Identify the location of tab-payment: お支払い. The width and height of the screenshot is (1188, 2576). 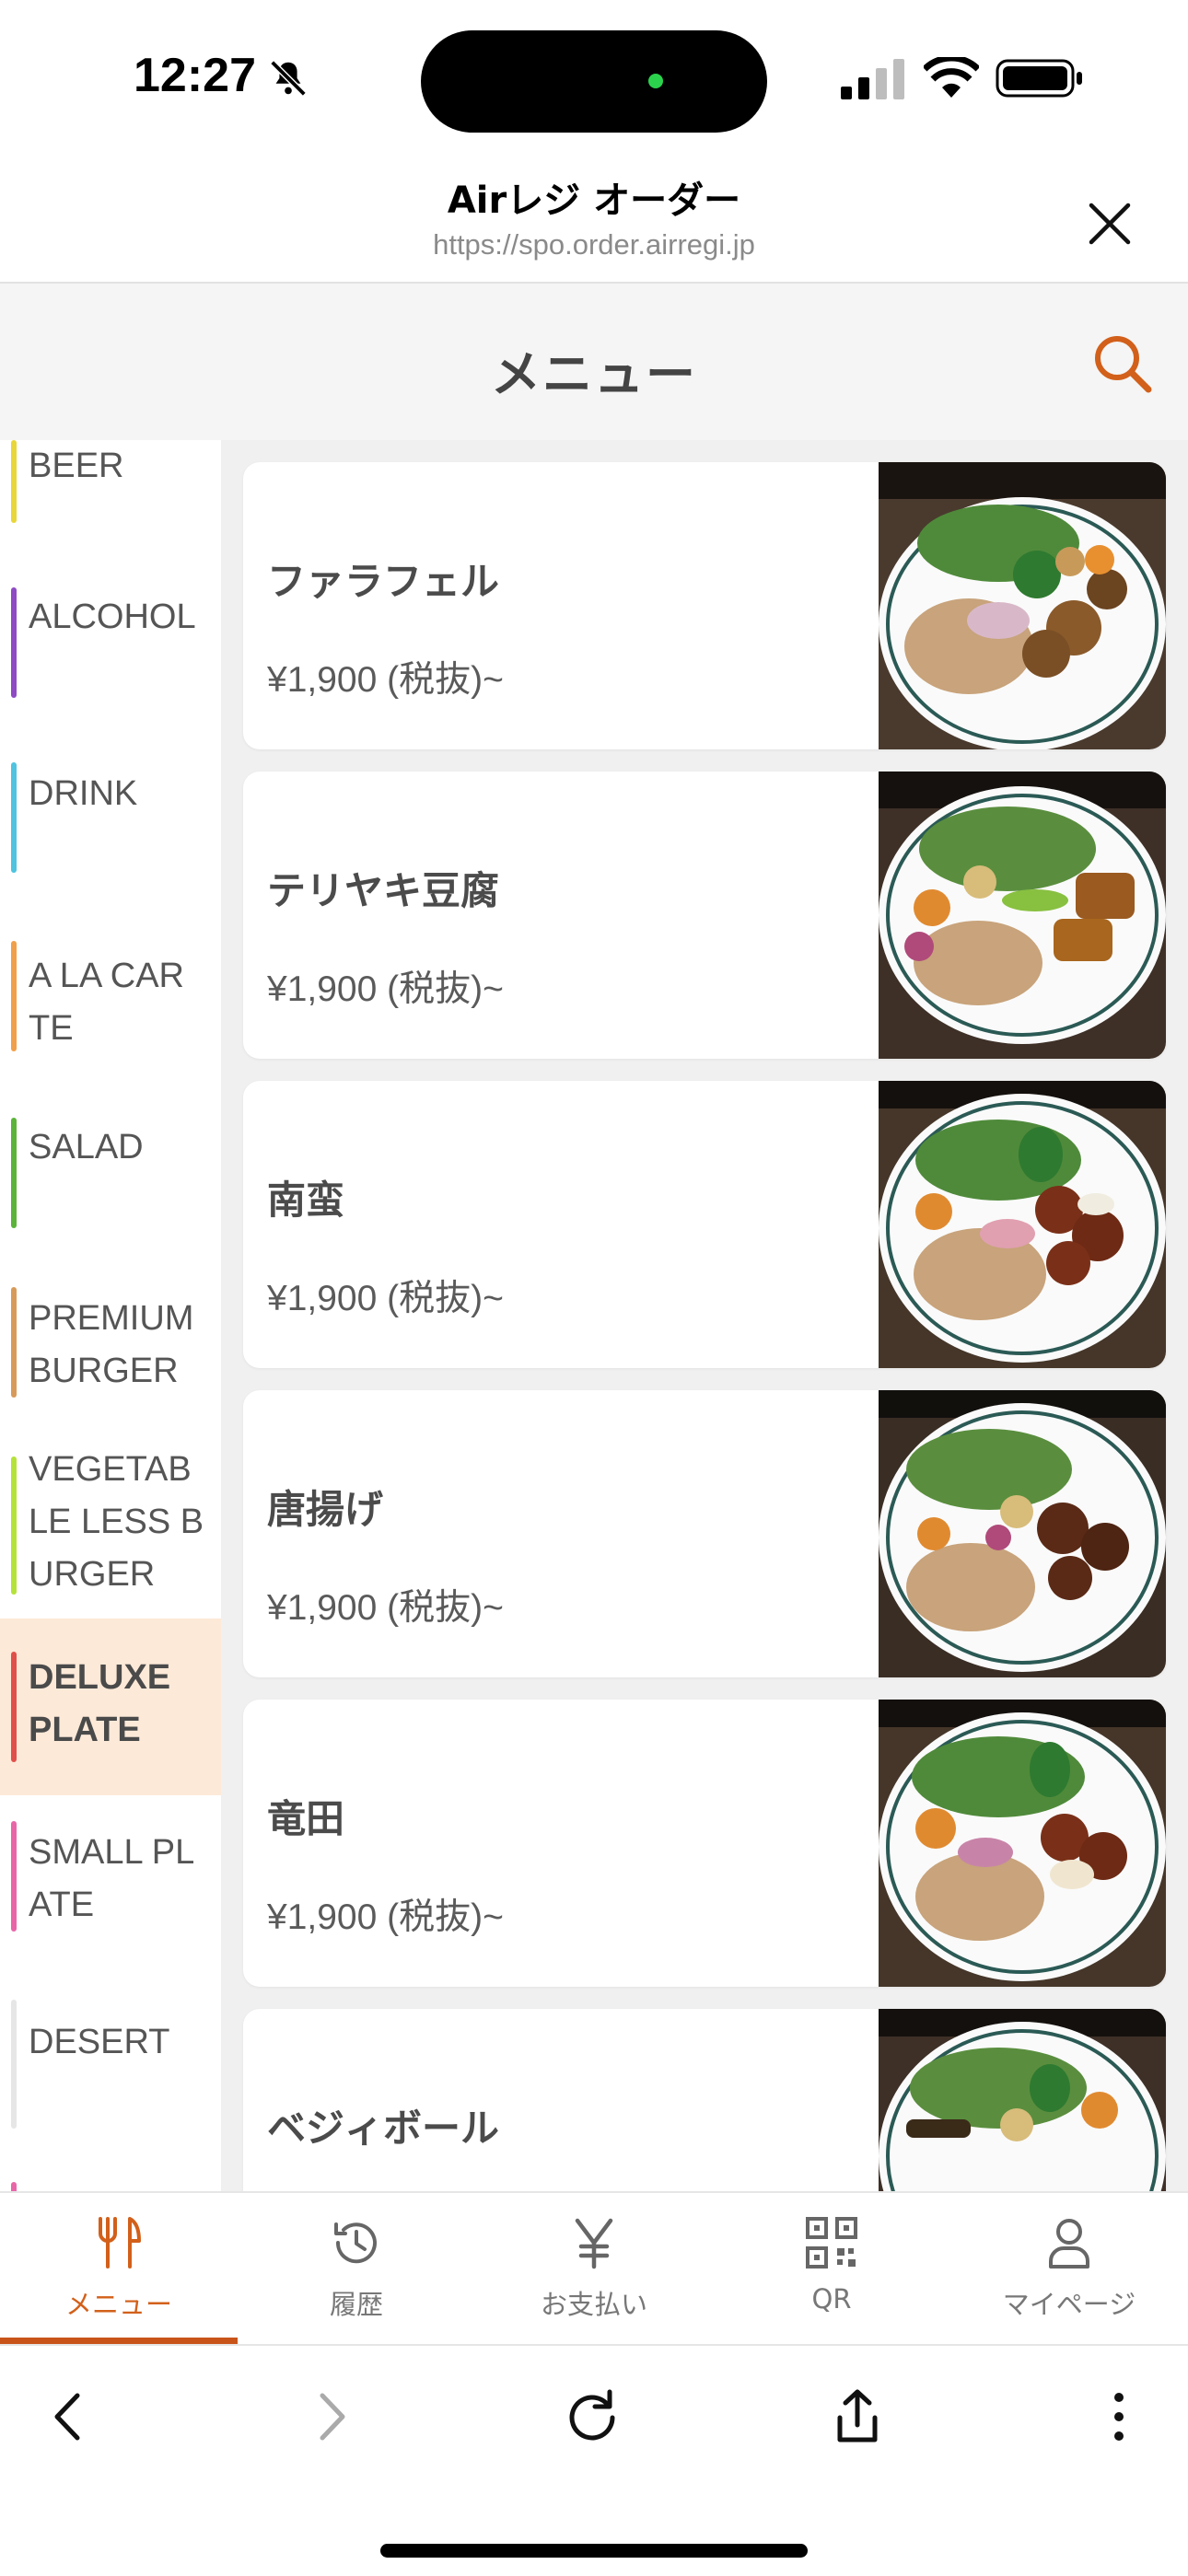
(594, 2268).